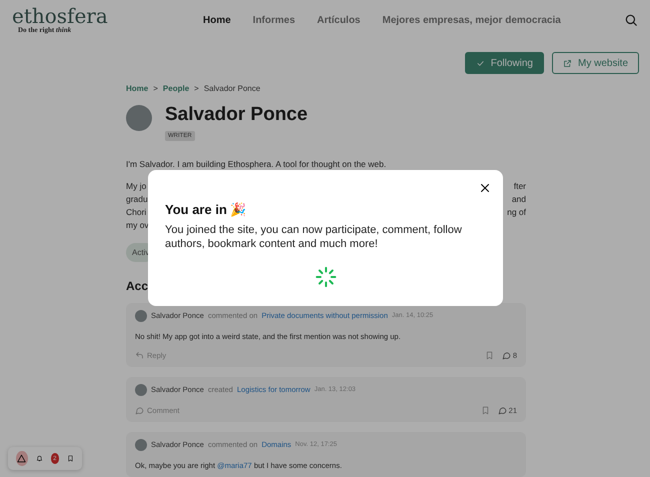 This screenshot has height=477, width=650. What do you see at coordinates (520, 186) in the screenshot?
I see `bio-text: fter` at bounding box center [520, 186].